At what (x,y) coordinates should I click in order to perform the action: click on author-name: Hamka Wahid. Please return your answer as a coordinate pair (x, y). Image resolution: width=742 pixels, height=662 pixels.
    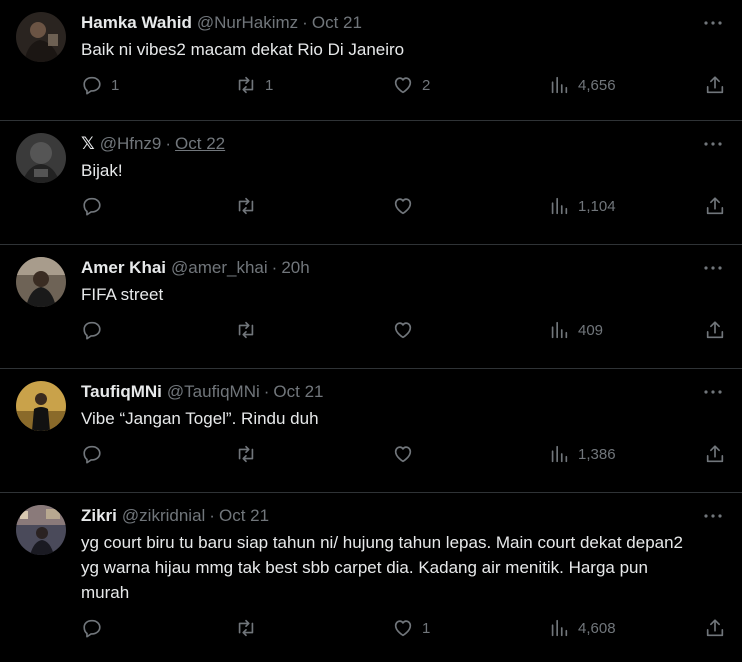
    Looking at the image, I should click on (136, 23).